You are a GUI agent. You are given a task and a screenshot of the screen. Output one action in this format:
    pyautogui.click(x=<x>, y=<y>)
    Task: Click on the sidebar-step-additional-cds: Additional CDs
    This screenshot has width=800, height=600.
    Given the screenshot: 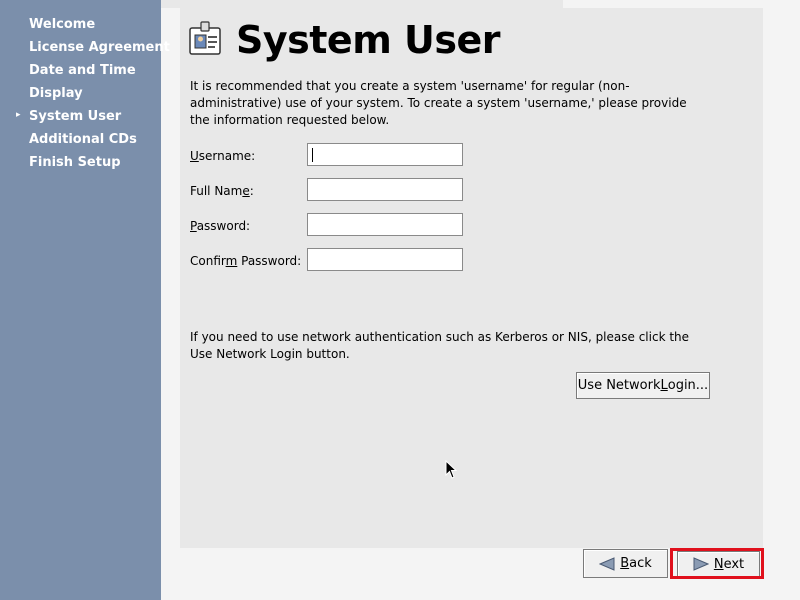 What is the action you would take?
    pyautogui.click(x=83, y=139)
    